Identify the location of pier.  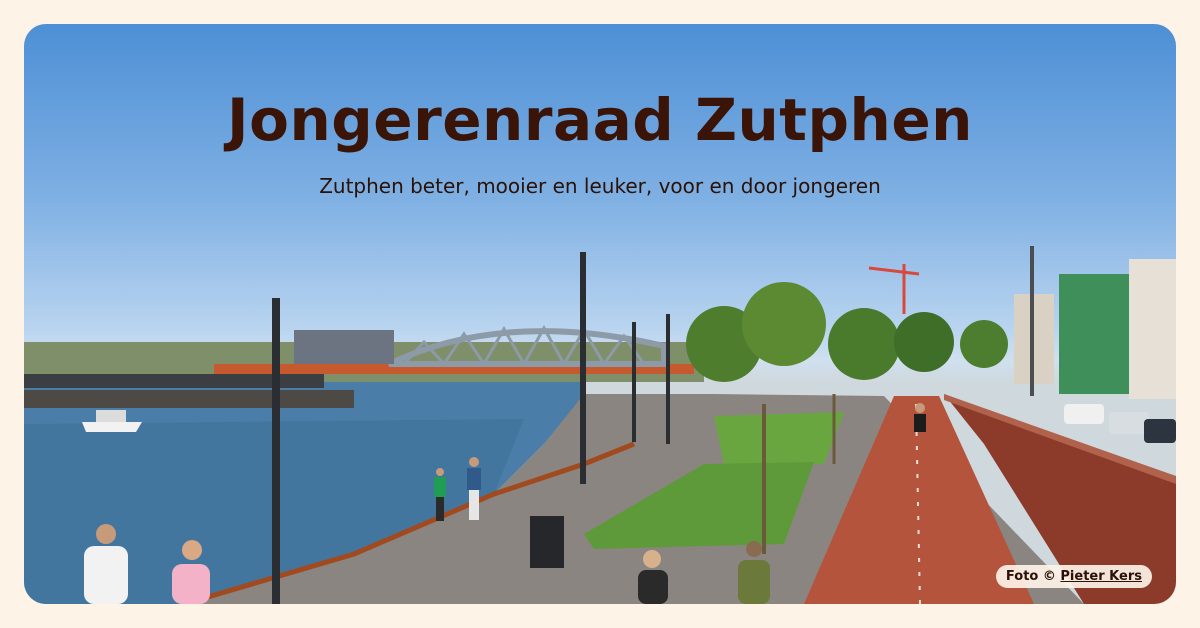
(189, 399).